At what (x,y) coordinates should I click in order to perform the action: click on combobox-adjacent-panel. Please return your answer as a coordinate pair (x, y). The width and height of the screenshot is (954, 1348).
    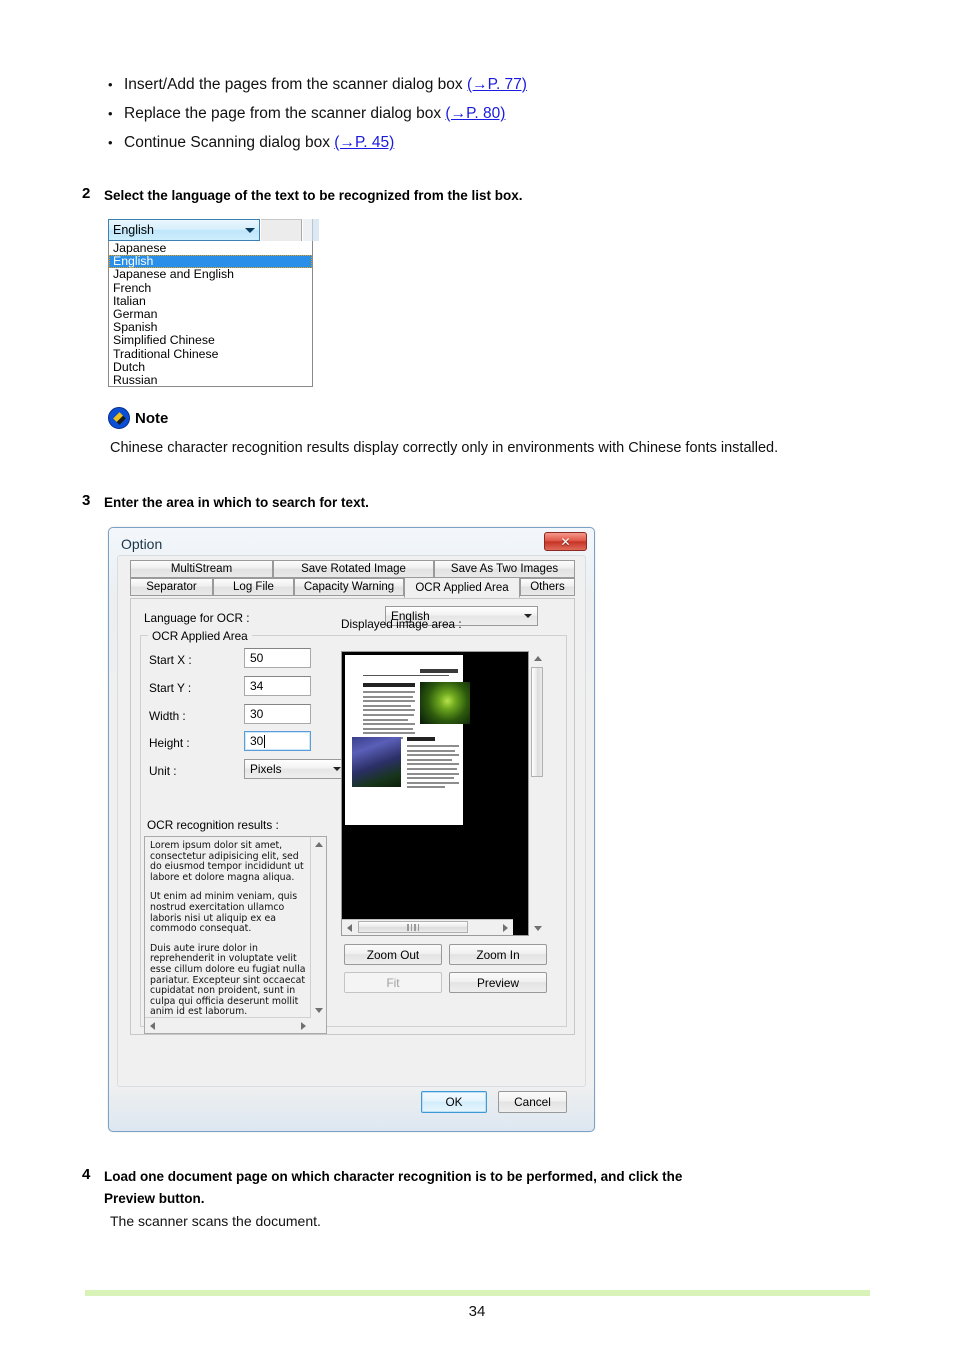
    Looking at the image, I should click on (281, 230).